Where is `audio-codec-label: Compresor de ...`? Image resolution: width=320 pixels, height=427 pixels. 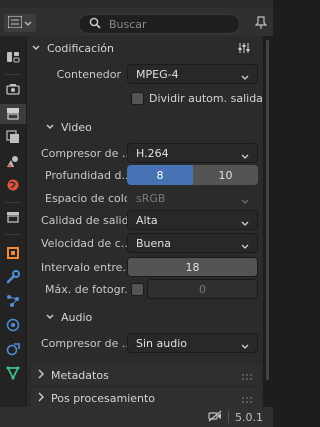
audio-codec-label: Compresor de ... is located at coordinates (84, 343).